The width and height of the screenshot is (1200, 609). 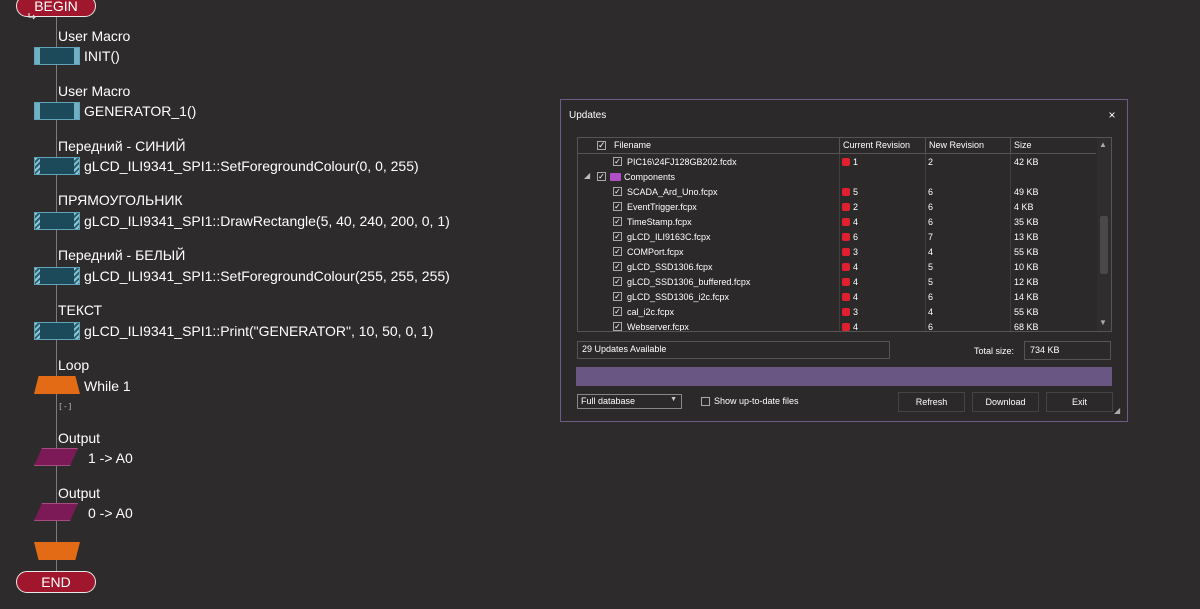 I want to click on component-label-rectangle: ПРЯМОУГОЛЬНИК, so click(x=120, y=200).